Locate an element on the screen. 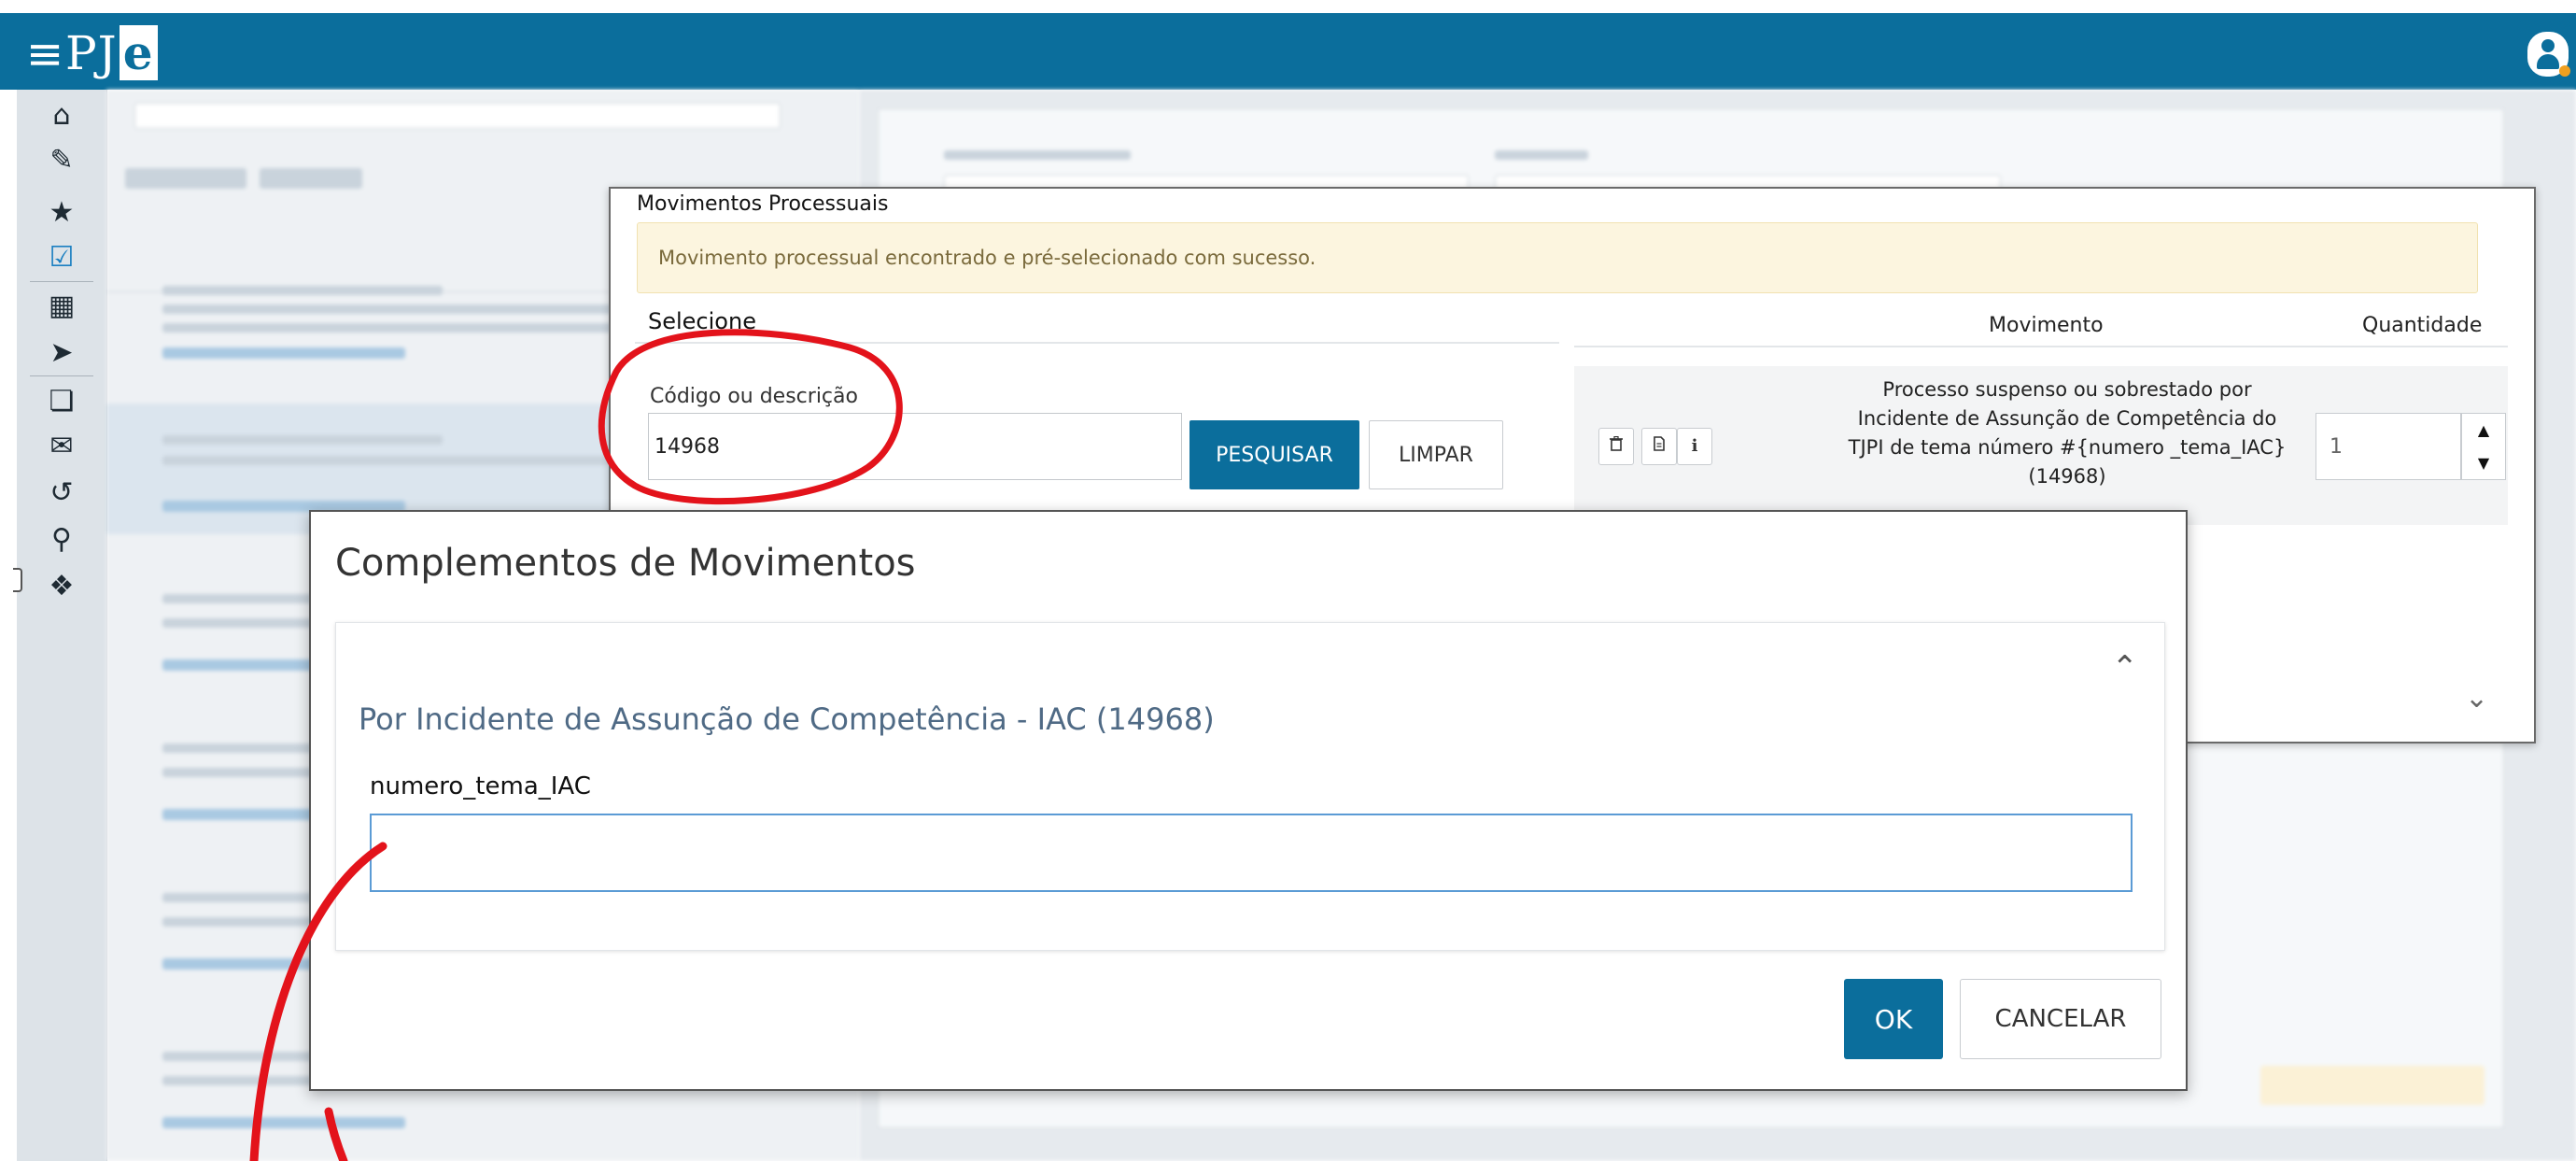  pje-logo: PJ e is located at coordinates (112, 52).